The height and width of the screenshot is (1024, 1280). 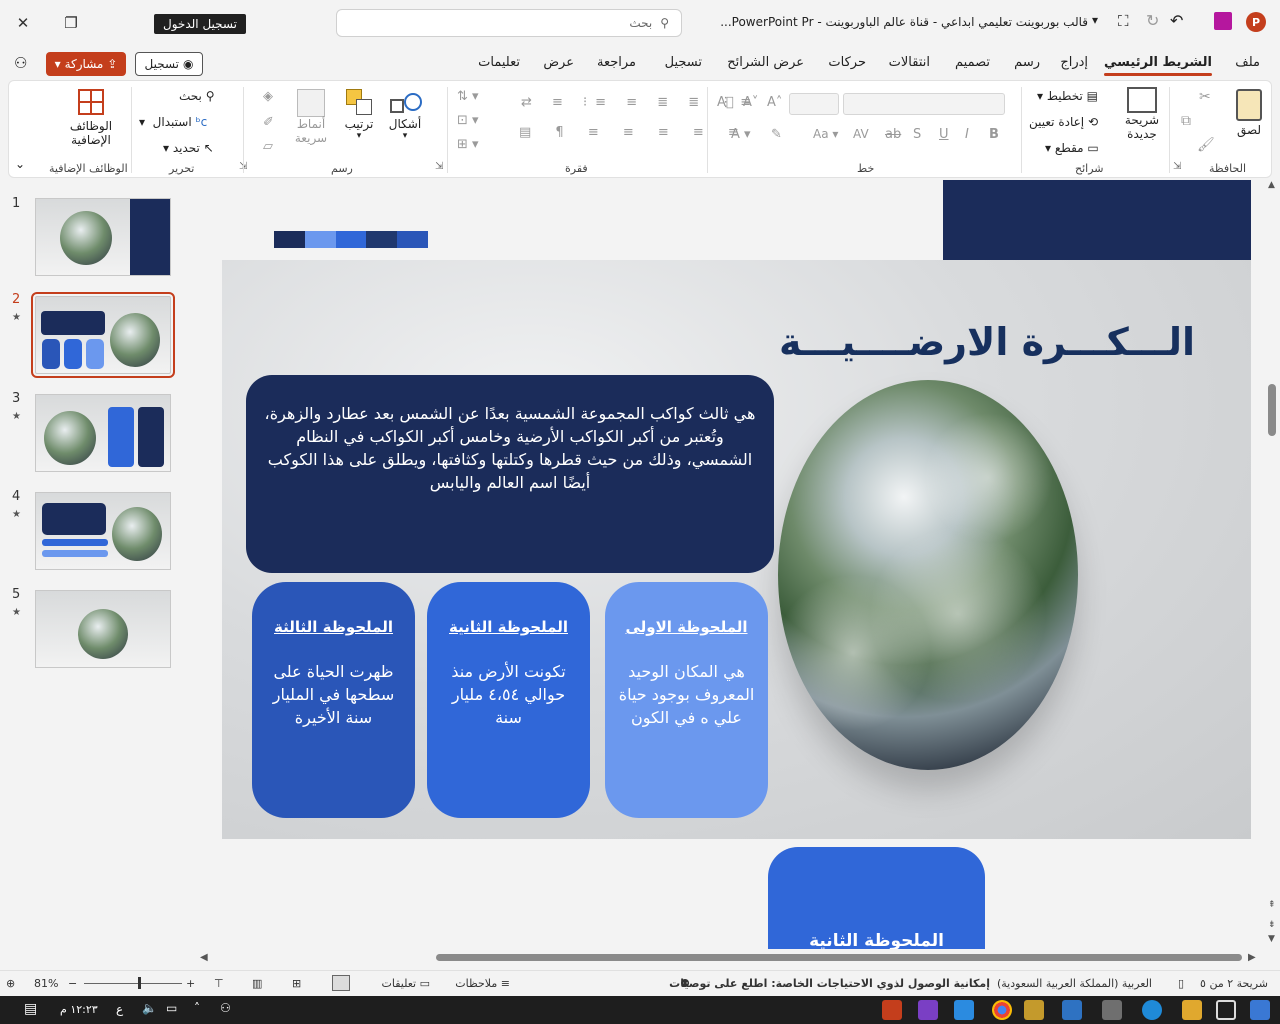 I want to click on replace-button: ▾ استبدال ᵇc, so click(x=173, y=122).